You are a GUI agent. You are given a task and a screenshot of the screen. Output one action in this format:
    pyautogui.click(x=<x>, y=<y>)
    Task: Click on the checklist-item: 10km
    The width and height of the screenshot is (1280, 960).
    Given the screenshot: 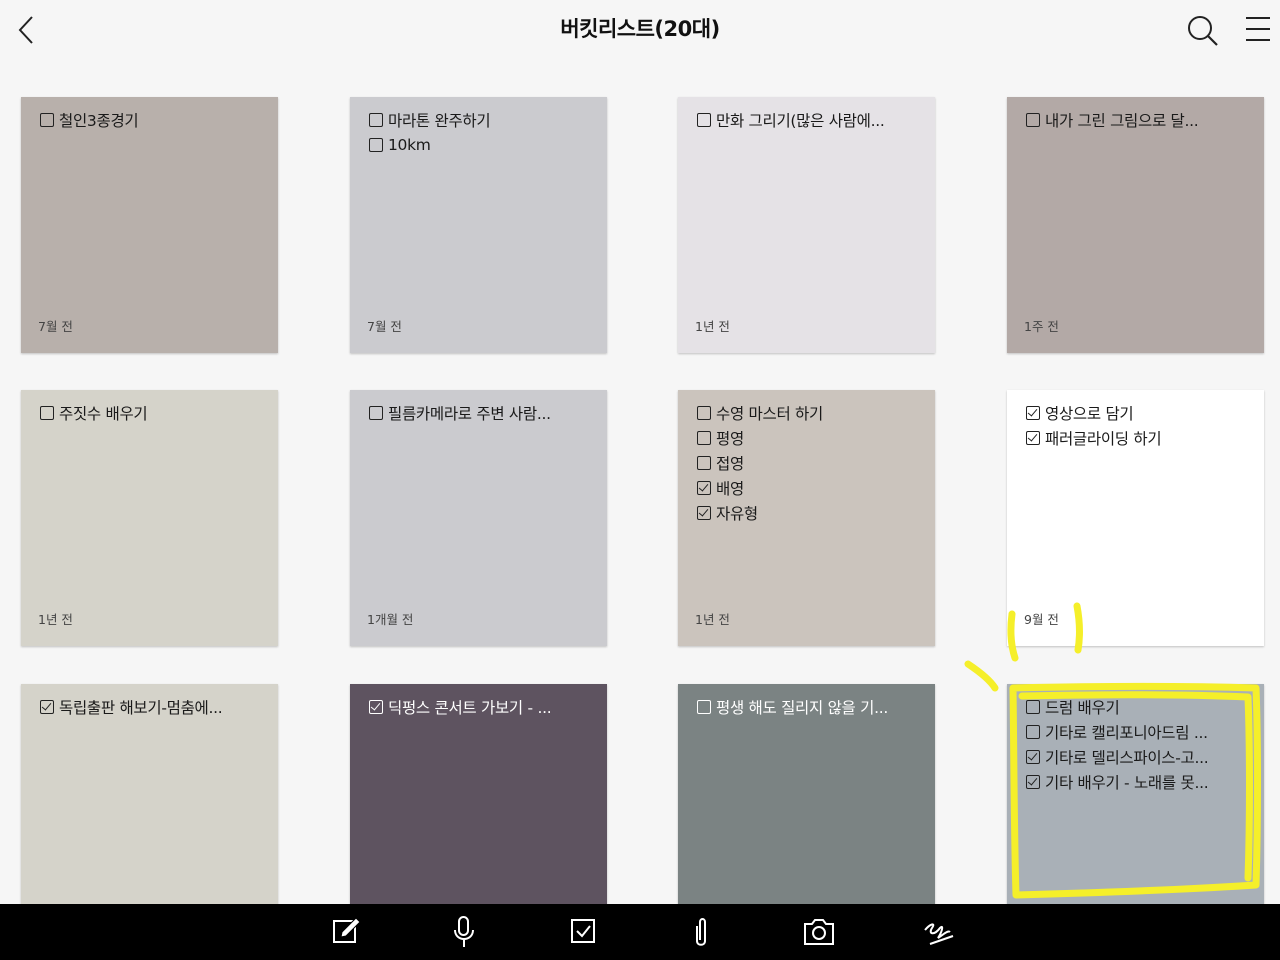 What is the action you would take?
    pyautogui.click(x=481, y=144)
    